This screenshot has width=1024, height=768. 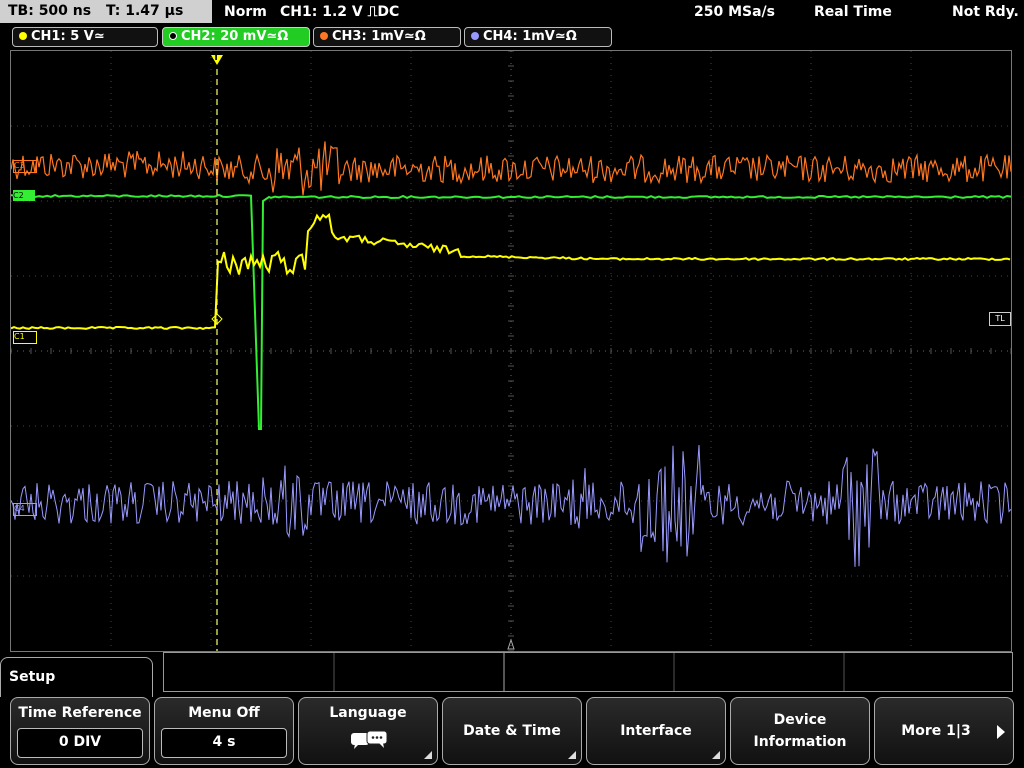 I want to click on acquisition-mode: Real Time, so click(x=853, y=12).